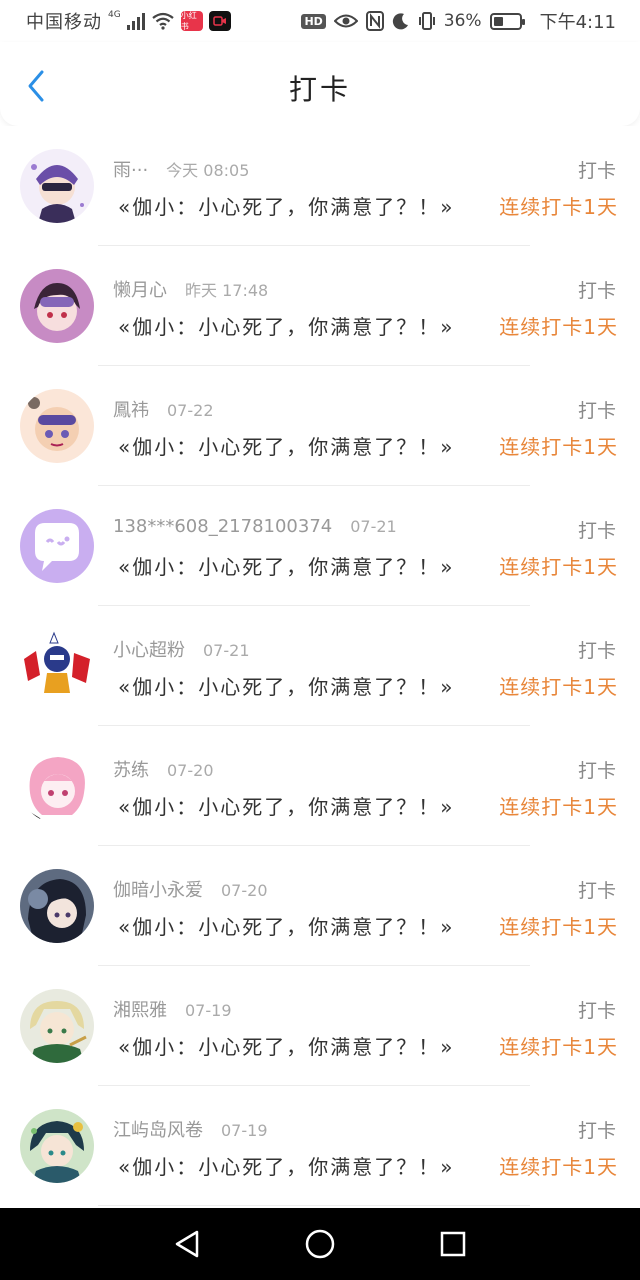  I want to click on checkin-item: 鳳祎 07-22 打卡 «伽小：小心死了，你满意了？！» 连续打卡1天, so click(320, 426).